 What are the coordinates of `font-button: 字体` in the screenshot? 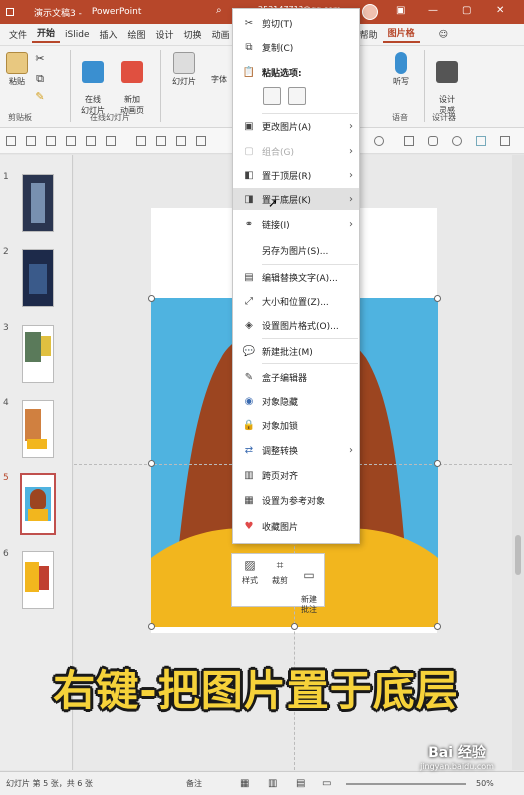 It's located at (219, 79).